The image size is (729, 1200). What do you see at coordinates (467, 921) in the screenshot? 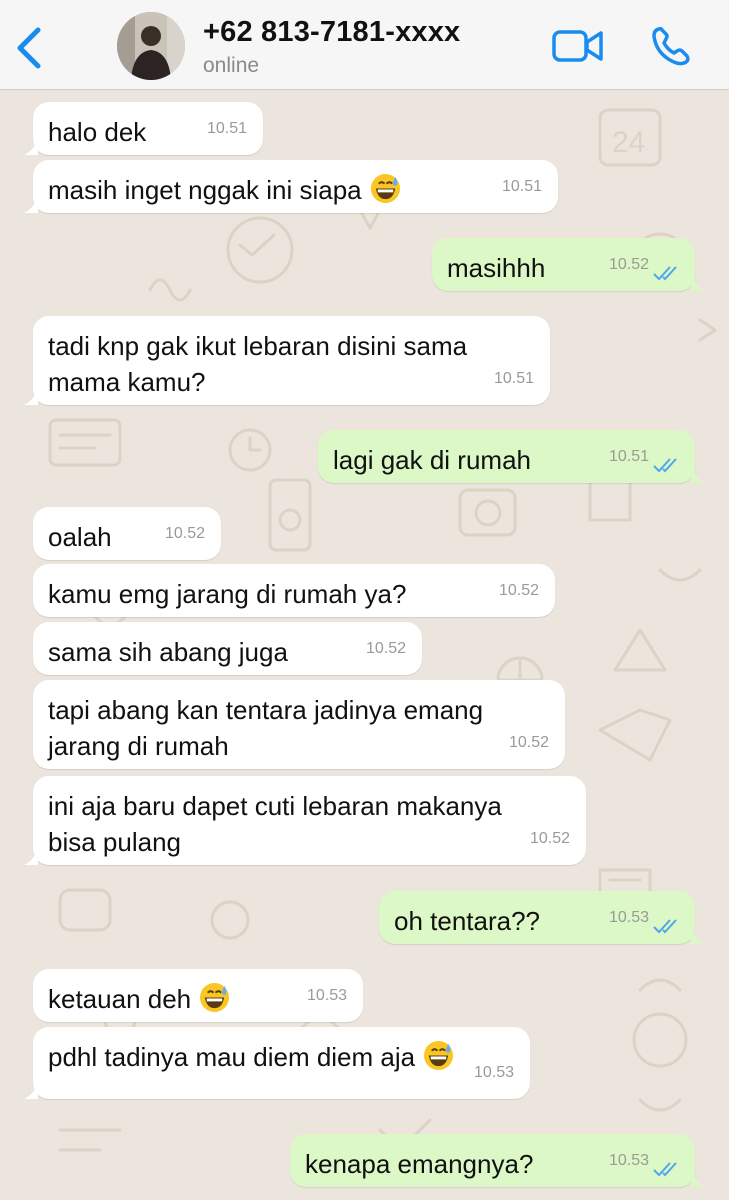
I see `message-text: oh tentara??` at bounding box center [467, 921].